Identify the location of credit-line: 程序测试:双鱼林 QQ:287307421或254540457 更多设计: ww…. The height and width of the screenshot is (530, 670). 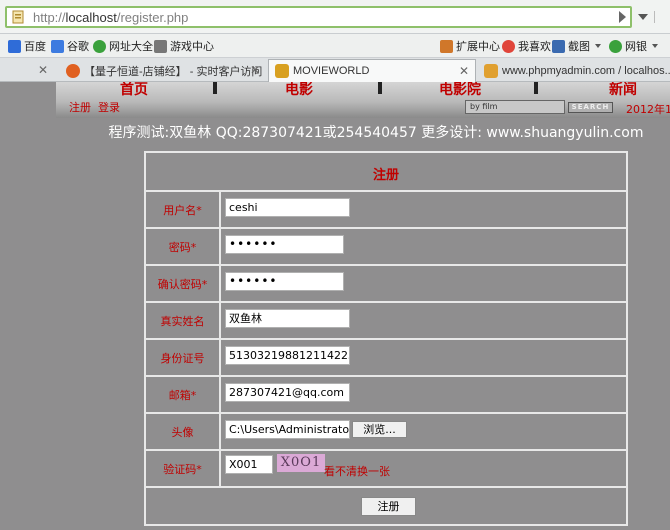
(376, 133).